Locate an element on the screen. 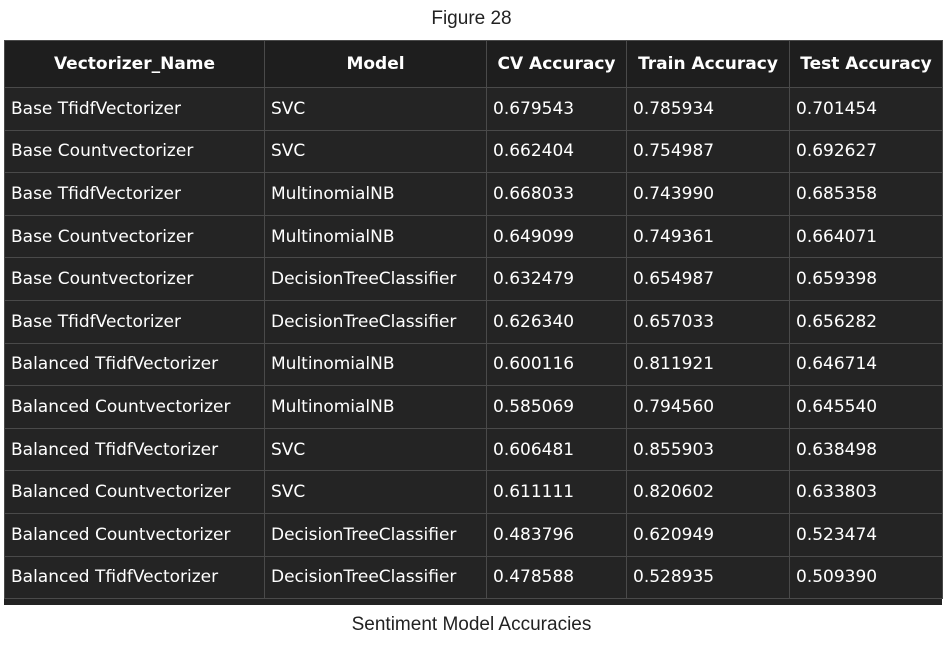 This screenshot has height=646, width=943. cell-cv-accuracy: 0.611111 is located at coordinates (556, 492).